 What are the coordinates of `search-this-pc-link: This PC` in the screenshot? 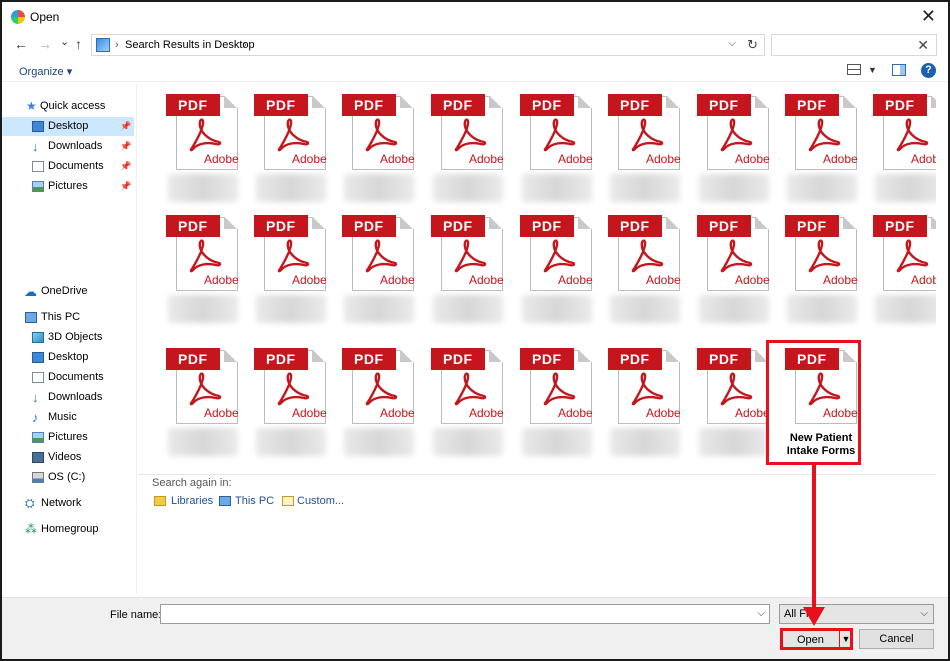 It's located at (254, 501).